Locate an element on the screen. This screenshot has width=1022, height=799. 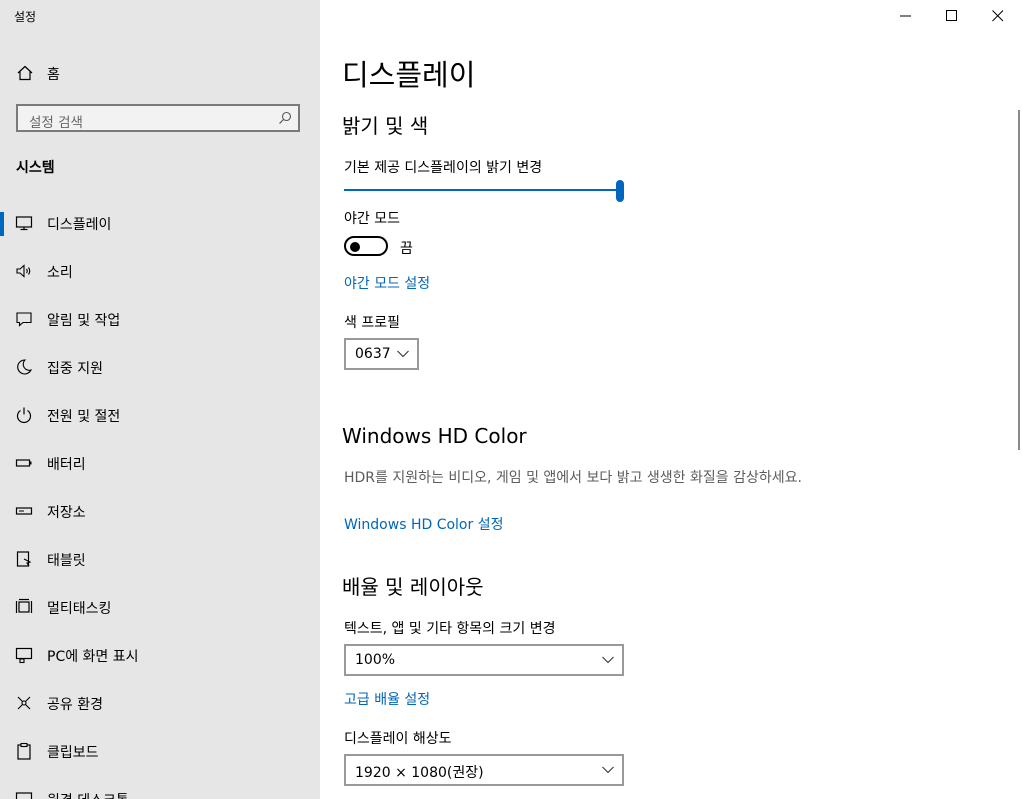
scale-value: 100% is located at coordinates (375, 660).